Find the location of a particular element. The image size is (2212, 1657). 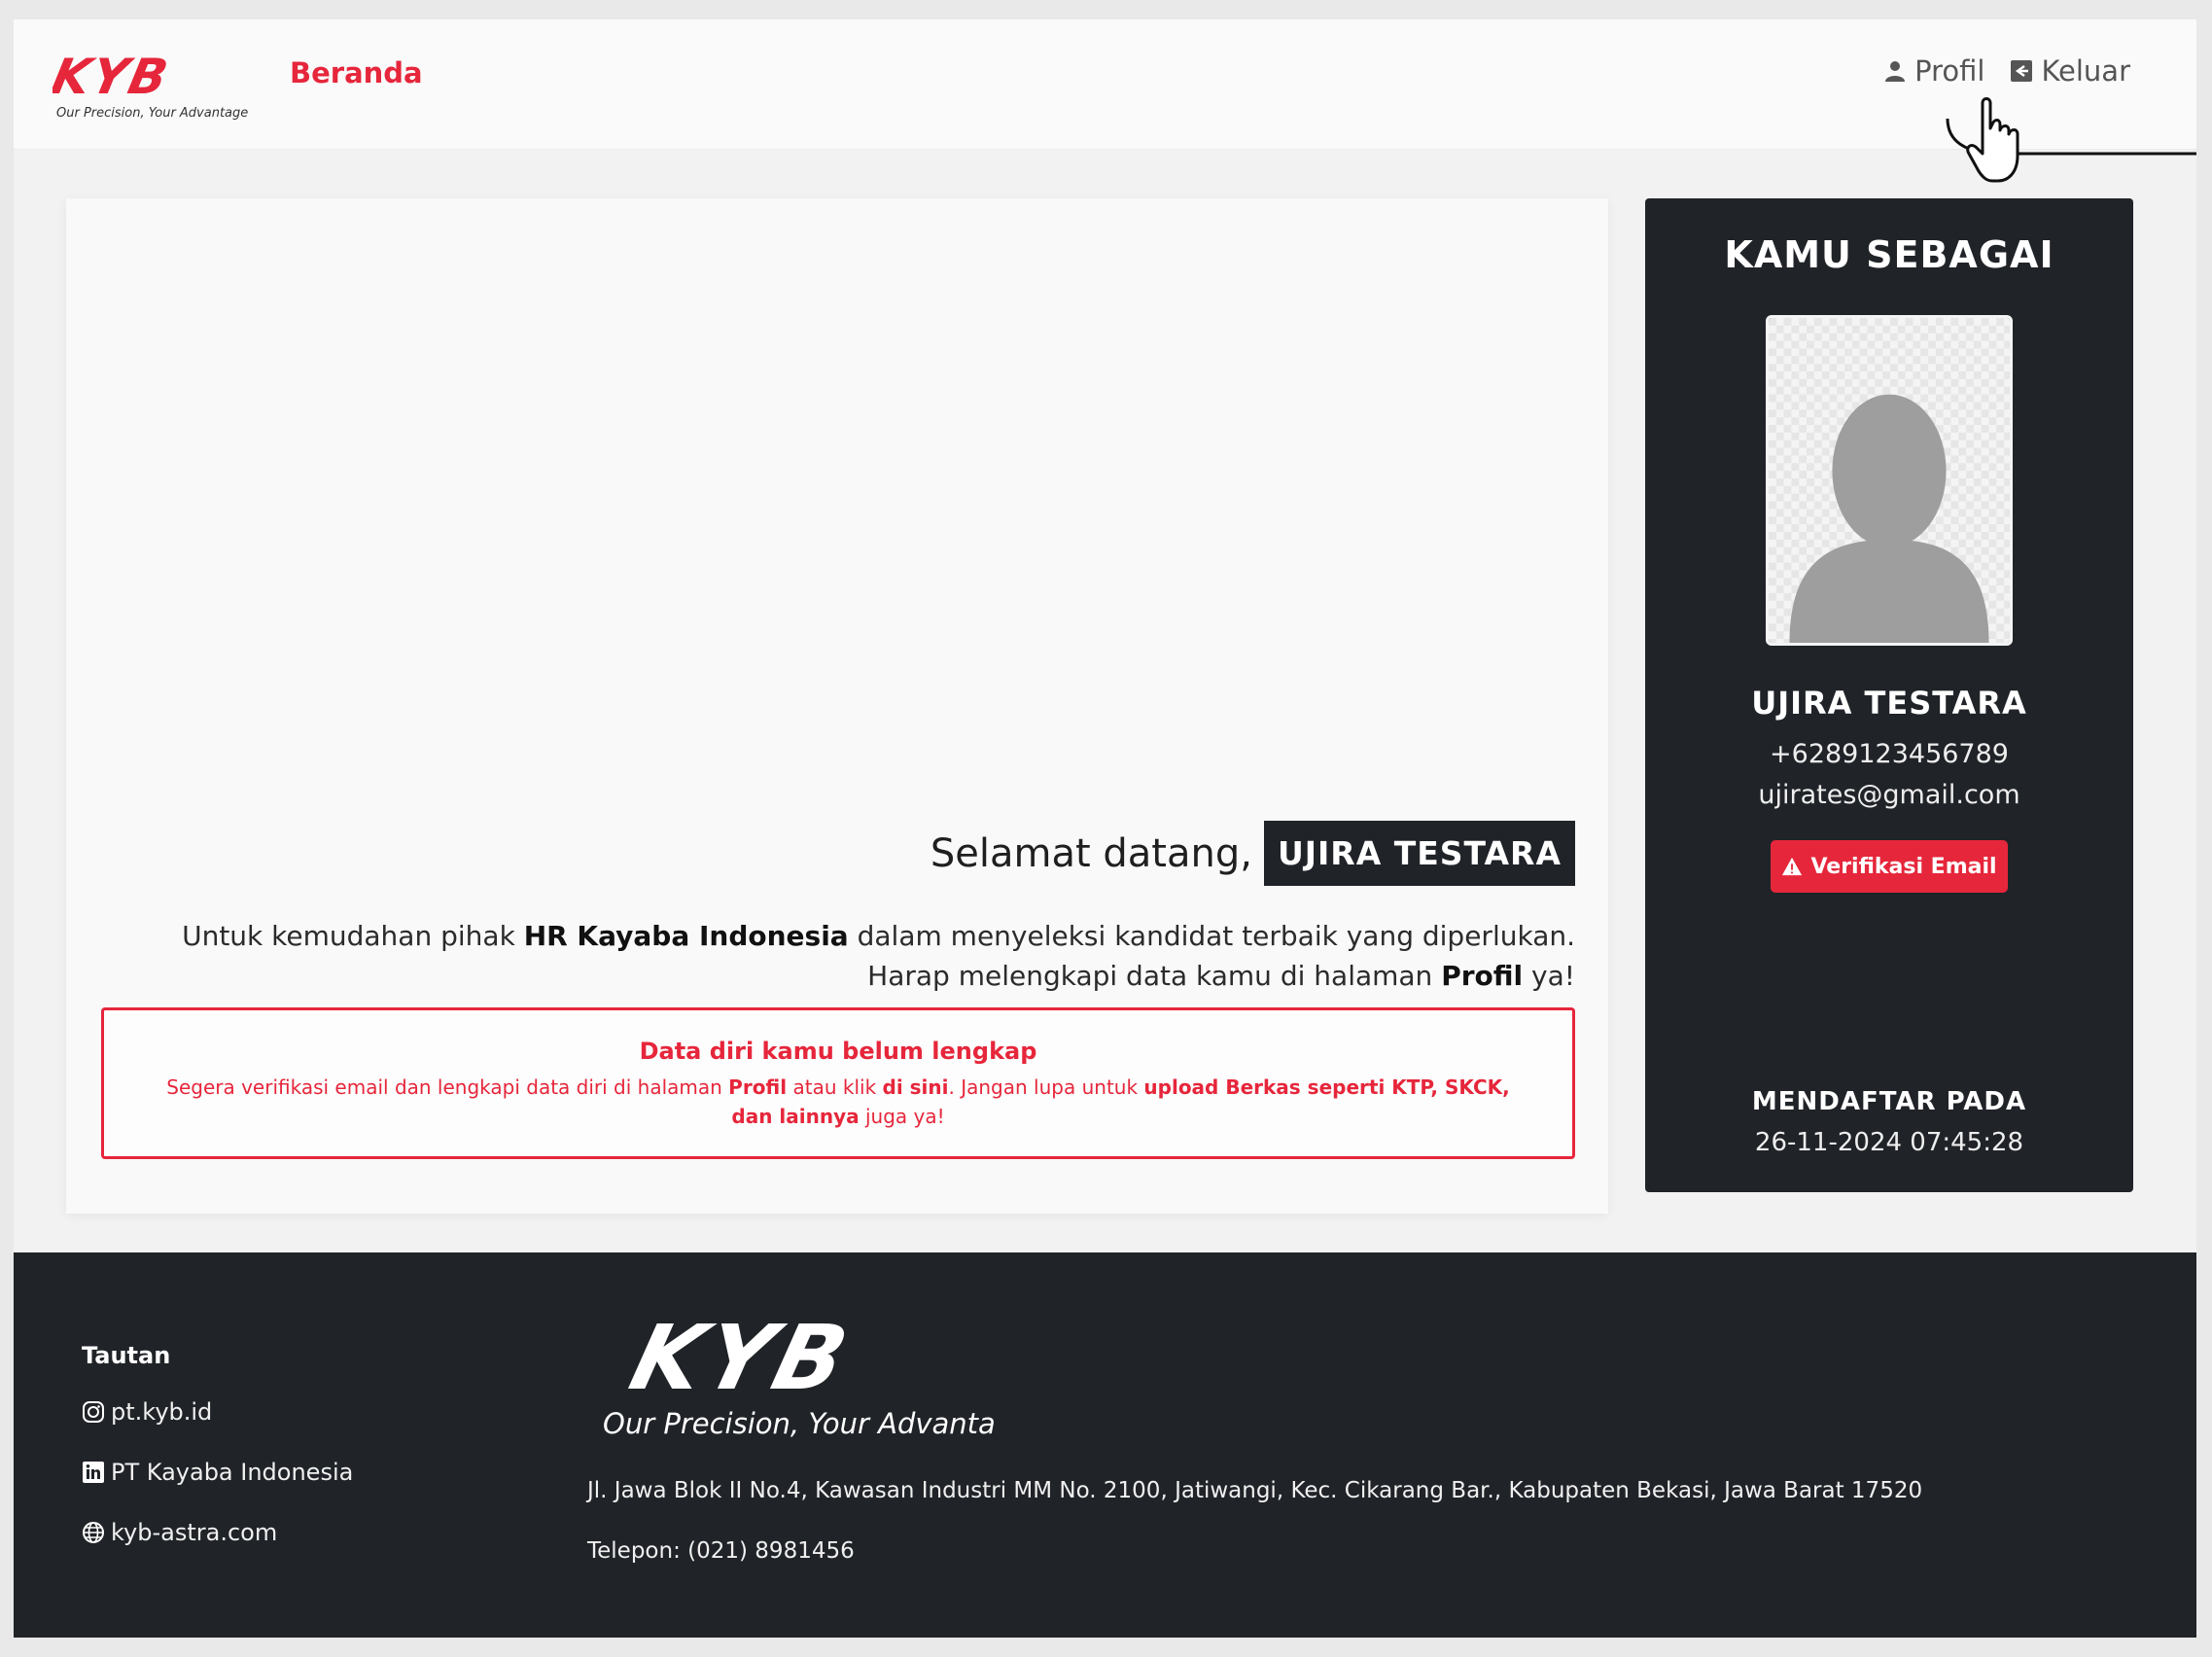

kyb-logo: KYB Our Precision, Your Advantage is located at coordinates (155, 84).